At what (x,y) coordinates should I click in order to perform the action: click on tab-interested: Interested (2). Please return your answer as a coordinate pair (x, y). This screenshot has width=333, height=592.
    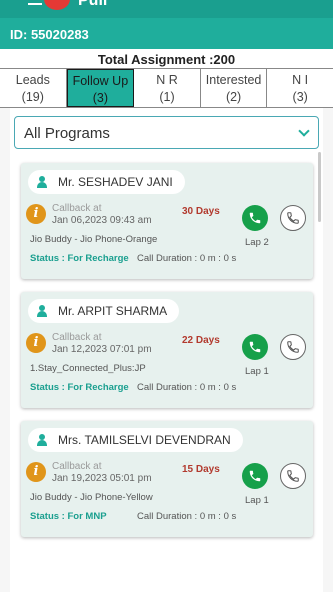
    Looking at the image, I should click on (234, 88).